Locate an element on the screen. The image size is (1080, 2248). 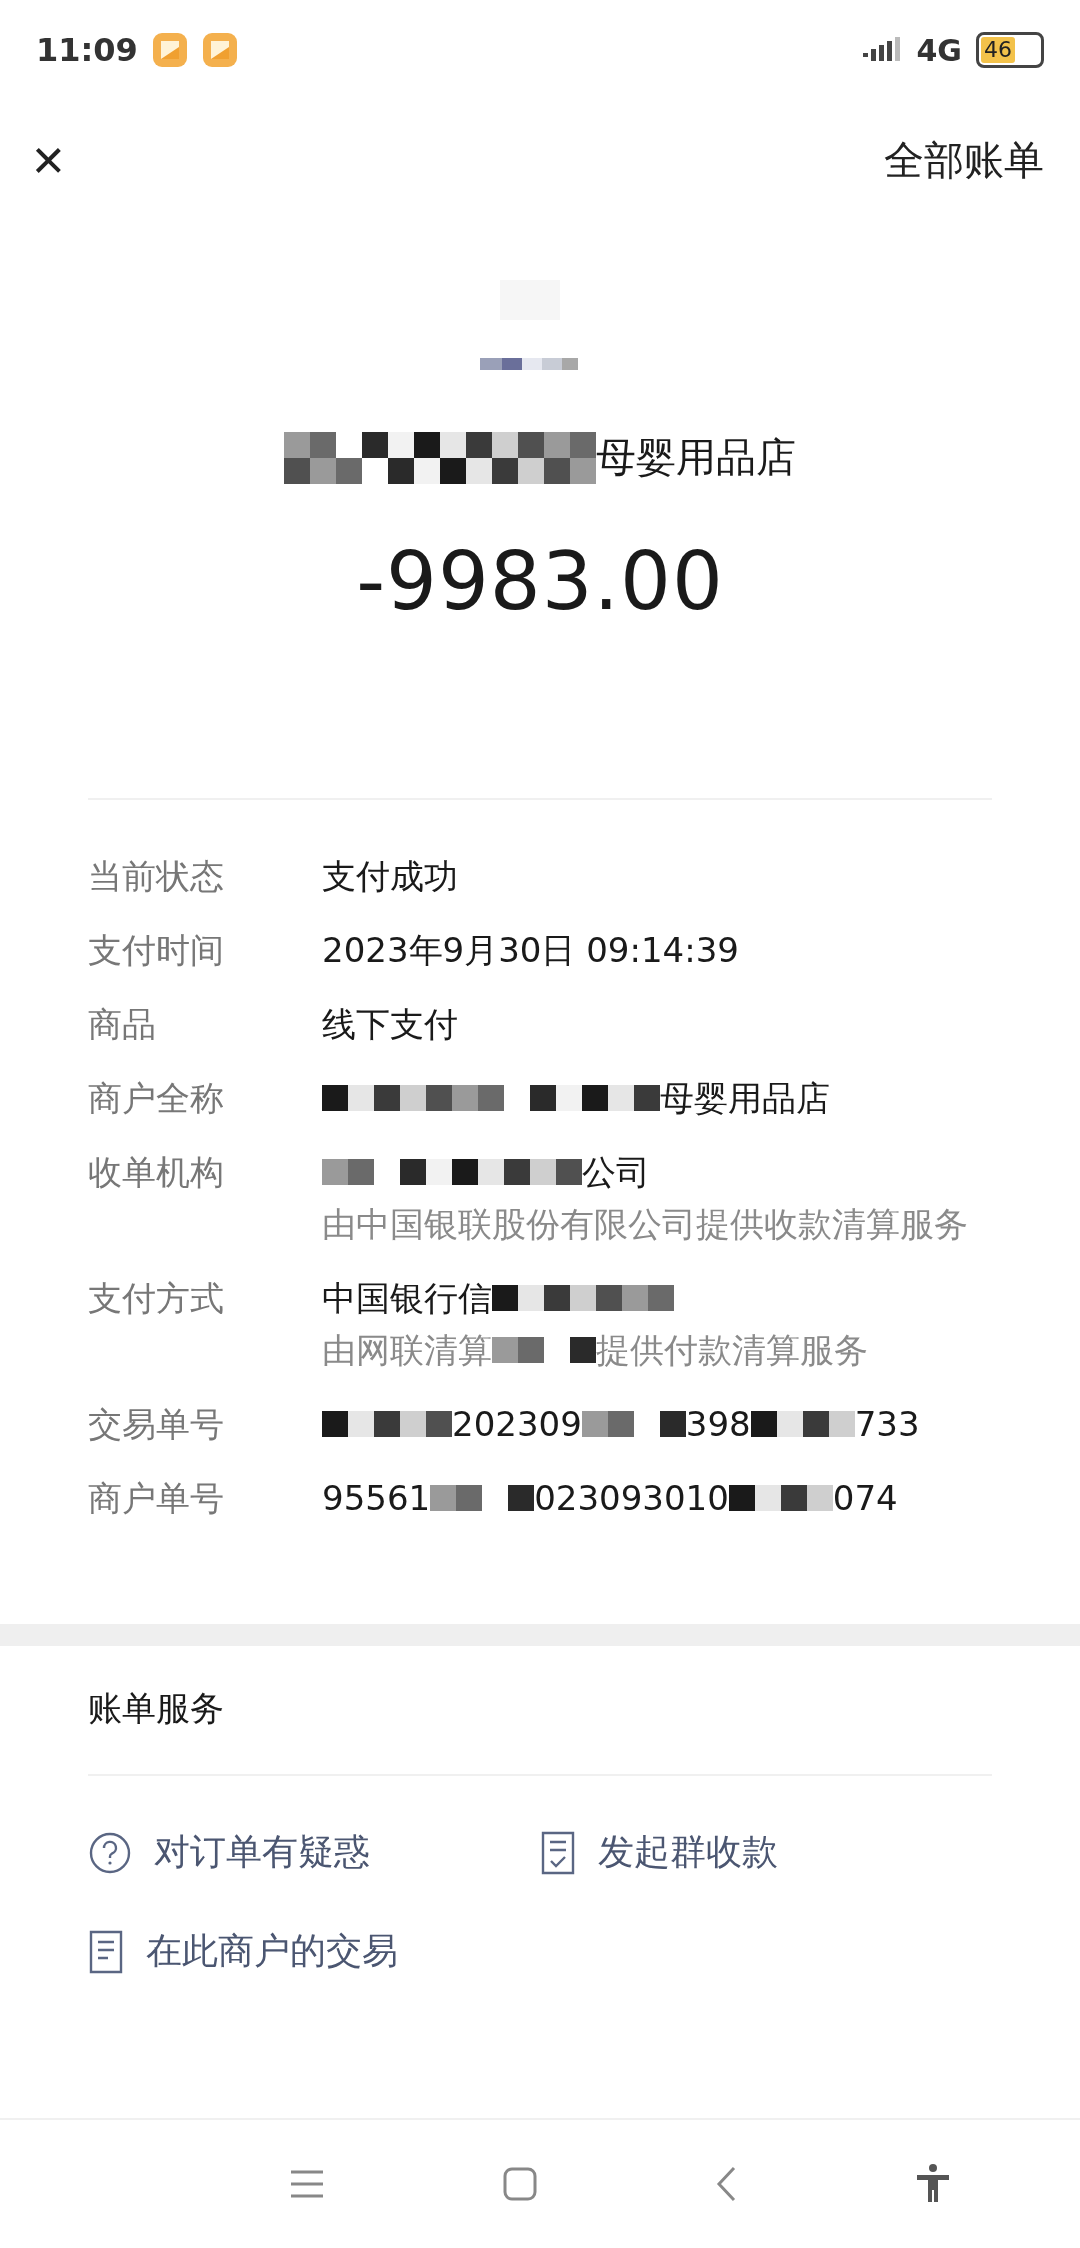
detail-text: 线下支付 is located at coordinates (390, 1024).